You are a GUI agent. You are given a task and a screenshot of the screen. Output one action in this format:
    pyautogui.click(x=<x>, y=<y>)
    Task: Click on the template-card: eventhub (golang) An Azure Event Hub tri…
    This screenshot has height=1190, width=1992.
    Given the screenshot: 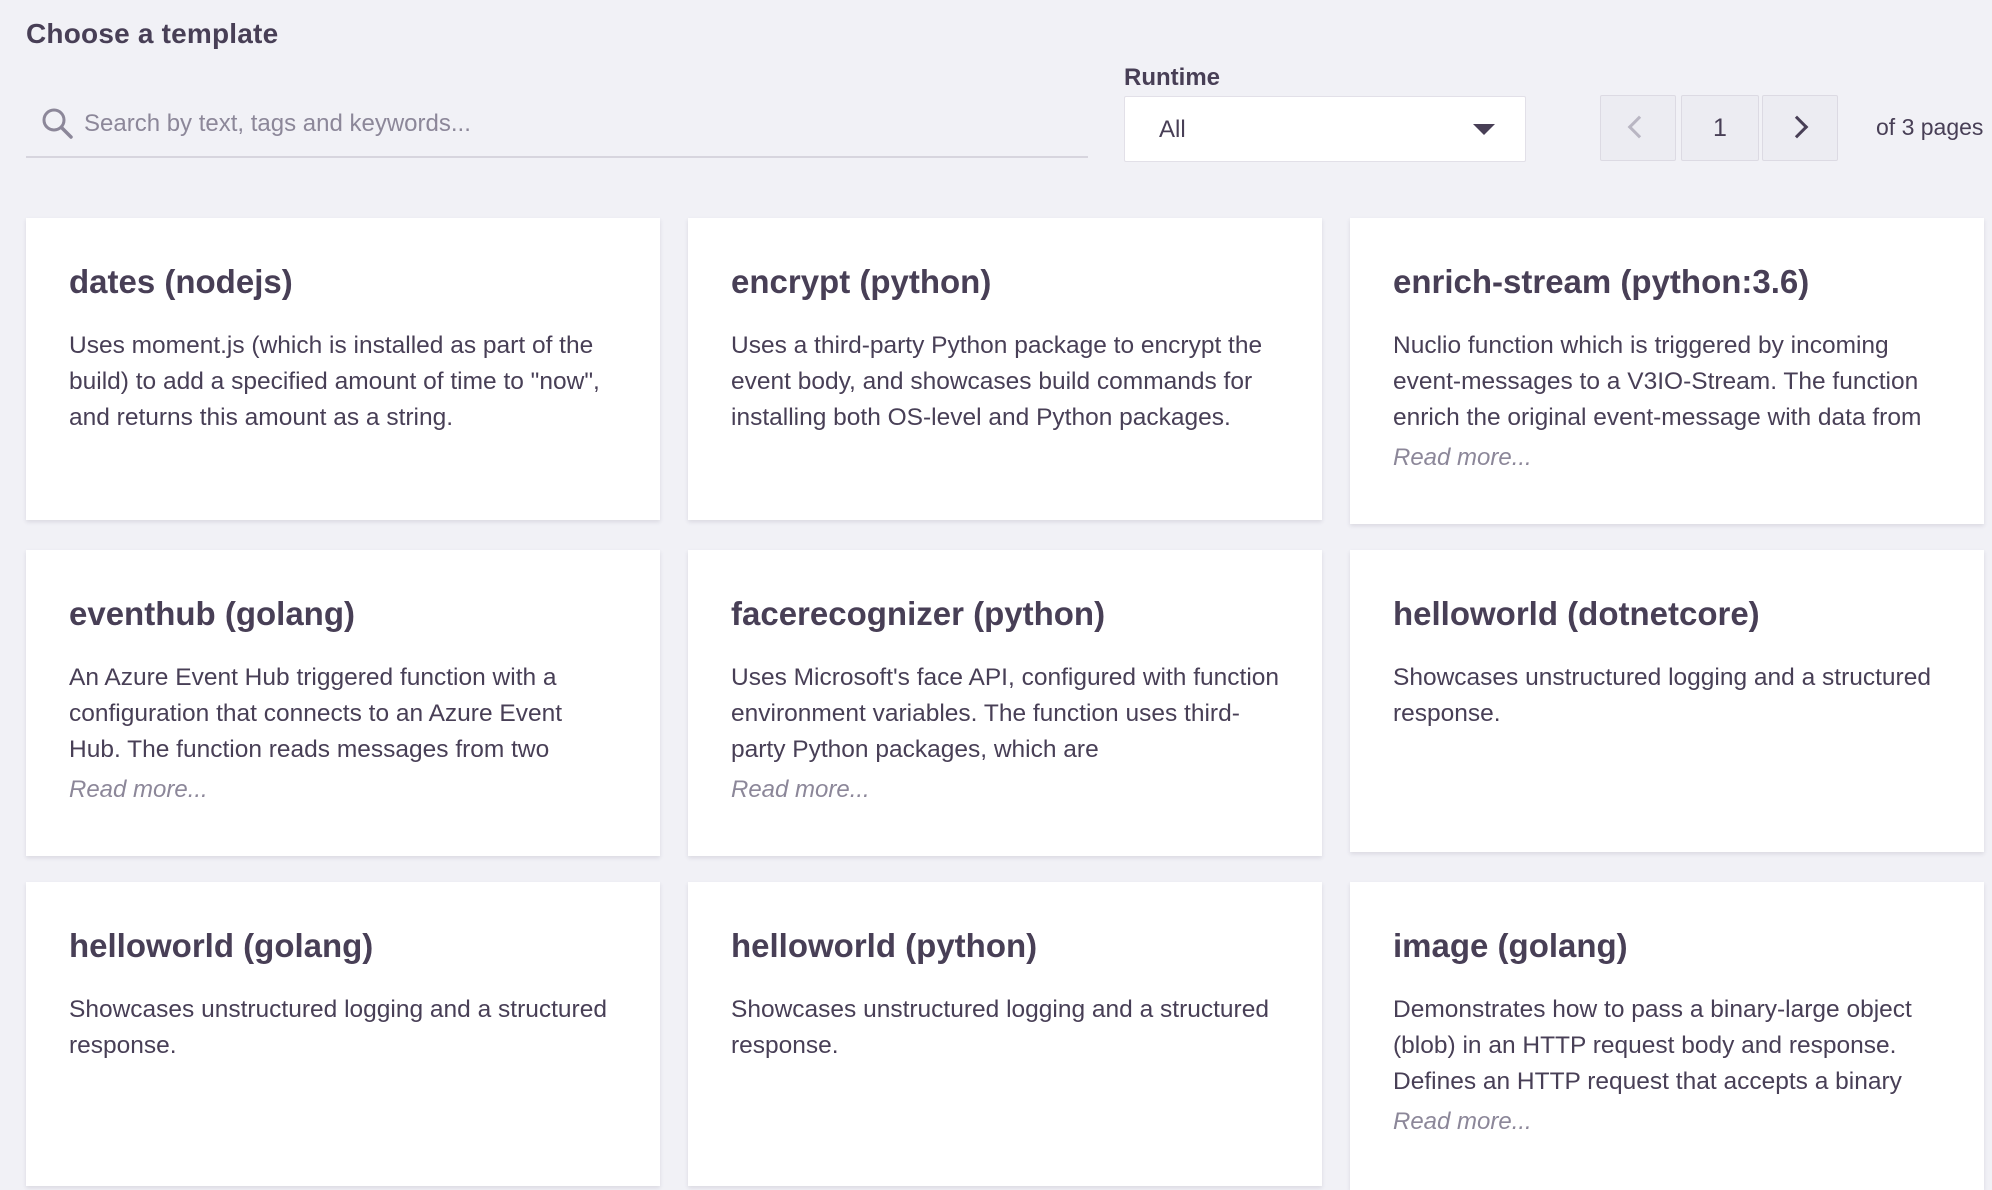 What is the action you would take?
    pyautogui.click(x=343, y=703)
    